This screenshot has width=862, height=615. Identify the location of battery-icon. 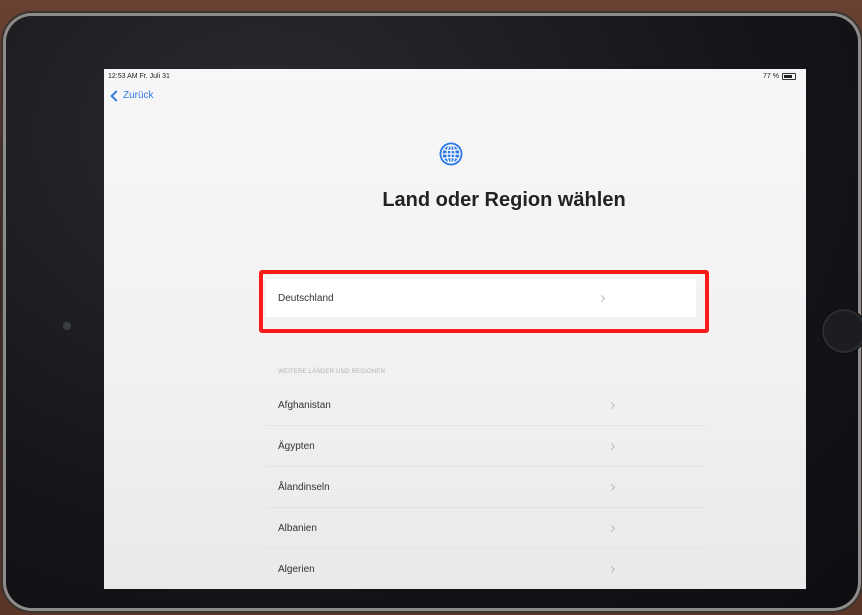
(789, 76).